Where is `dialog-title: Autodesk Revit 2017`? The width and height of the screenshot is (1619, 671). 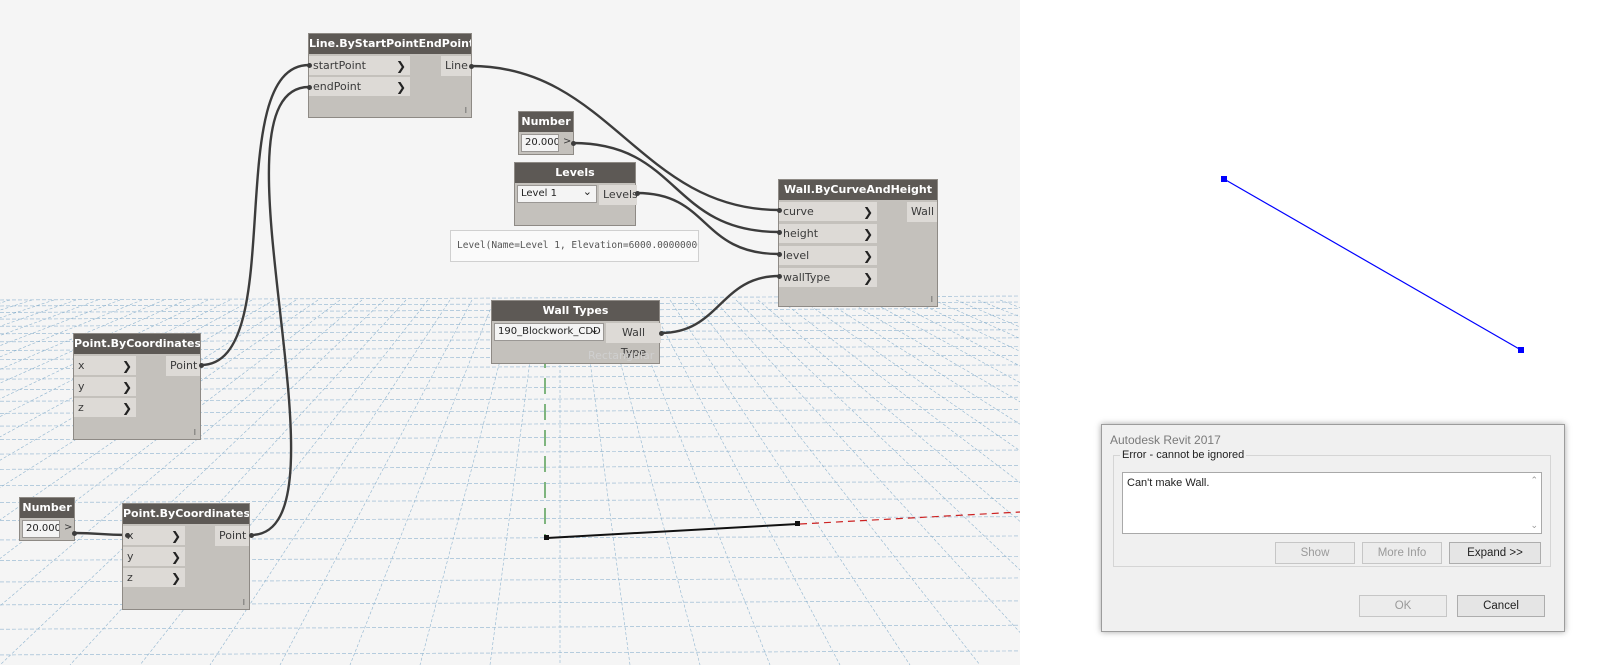
dialog-title: Autodesk Revit 2017 is located at coordinates (1165, 440).